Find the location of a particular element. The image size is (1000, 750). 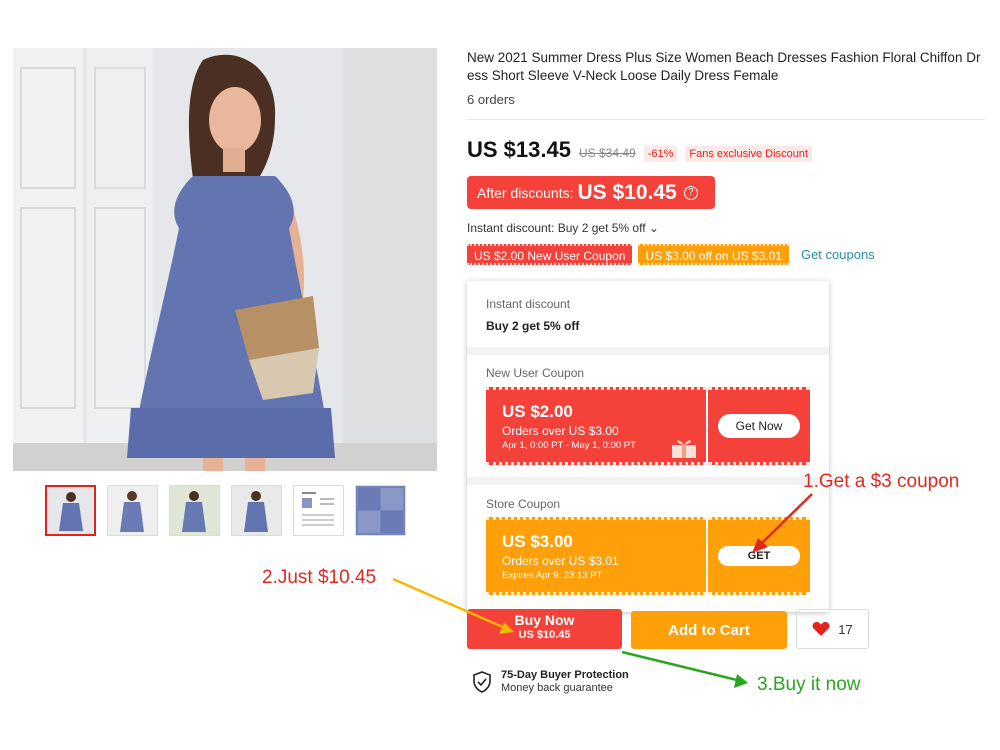

wishlist-button: 17 is located at coordinates (832, 629).